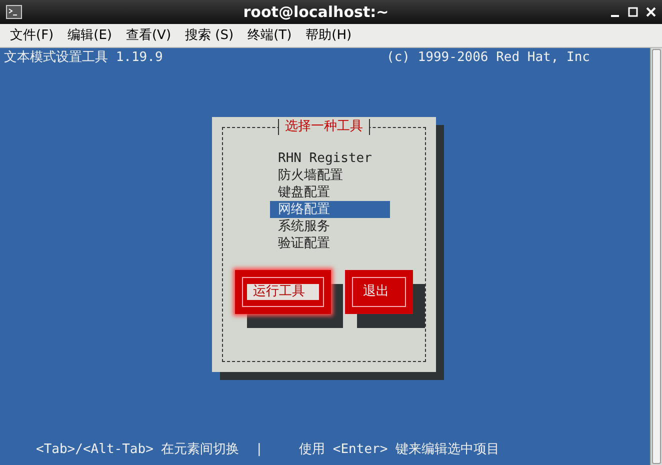  Describe the element at coordinates (149, 36) in the screenshot. I see `menu-item: 查看(V)` at that location.